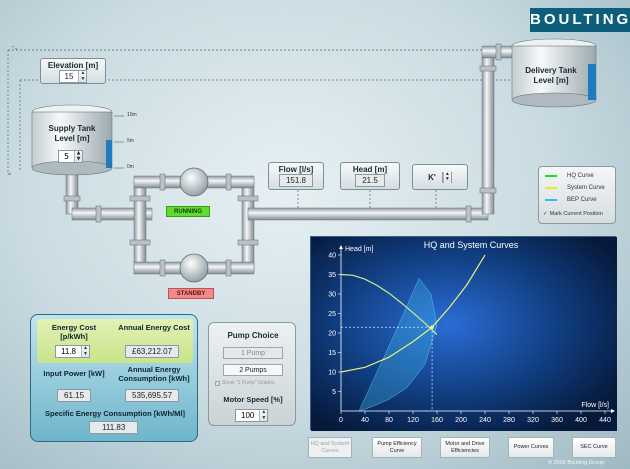 The image size is (630, 469). What do you see at coordinates (154, 327) in the screenshot?
I see `annual-cost-label: Annual Energy Cost` at bounding box center [154, 327].